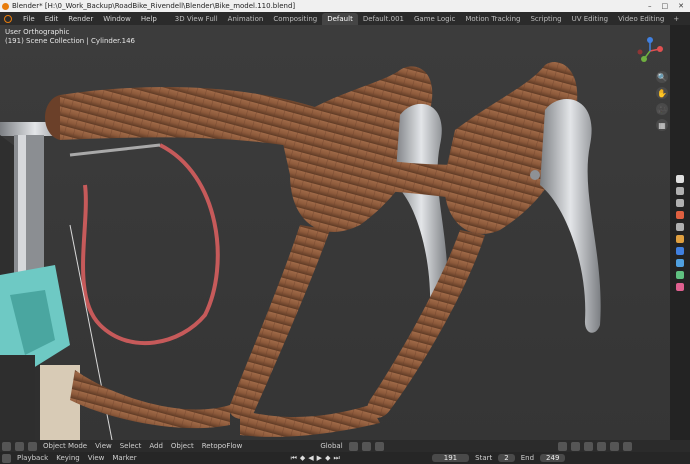 Image resolution: width=690 pixels, height=464 pixels. What do you see at coordinates (196, 19) in the screenshot?
I see `tab-3d-view-full: 3D View Full` at bounding box center [196, 19].